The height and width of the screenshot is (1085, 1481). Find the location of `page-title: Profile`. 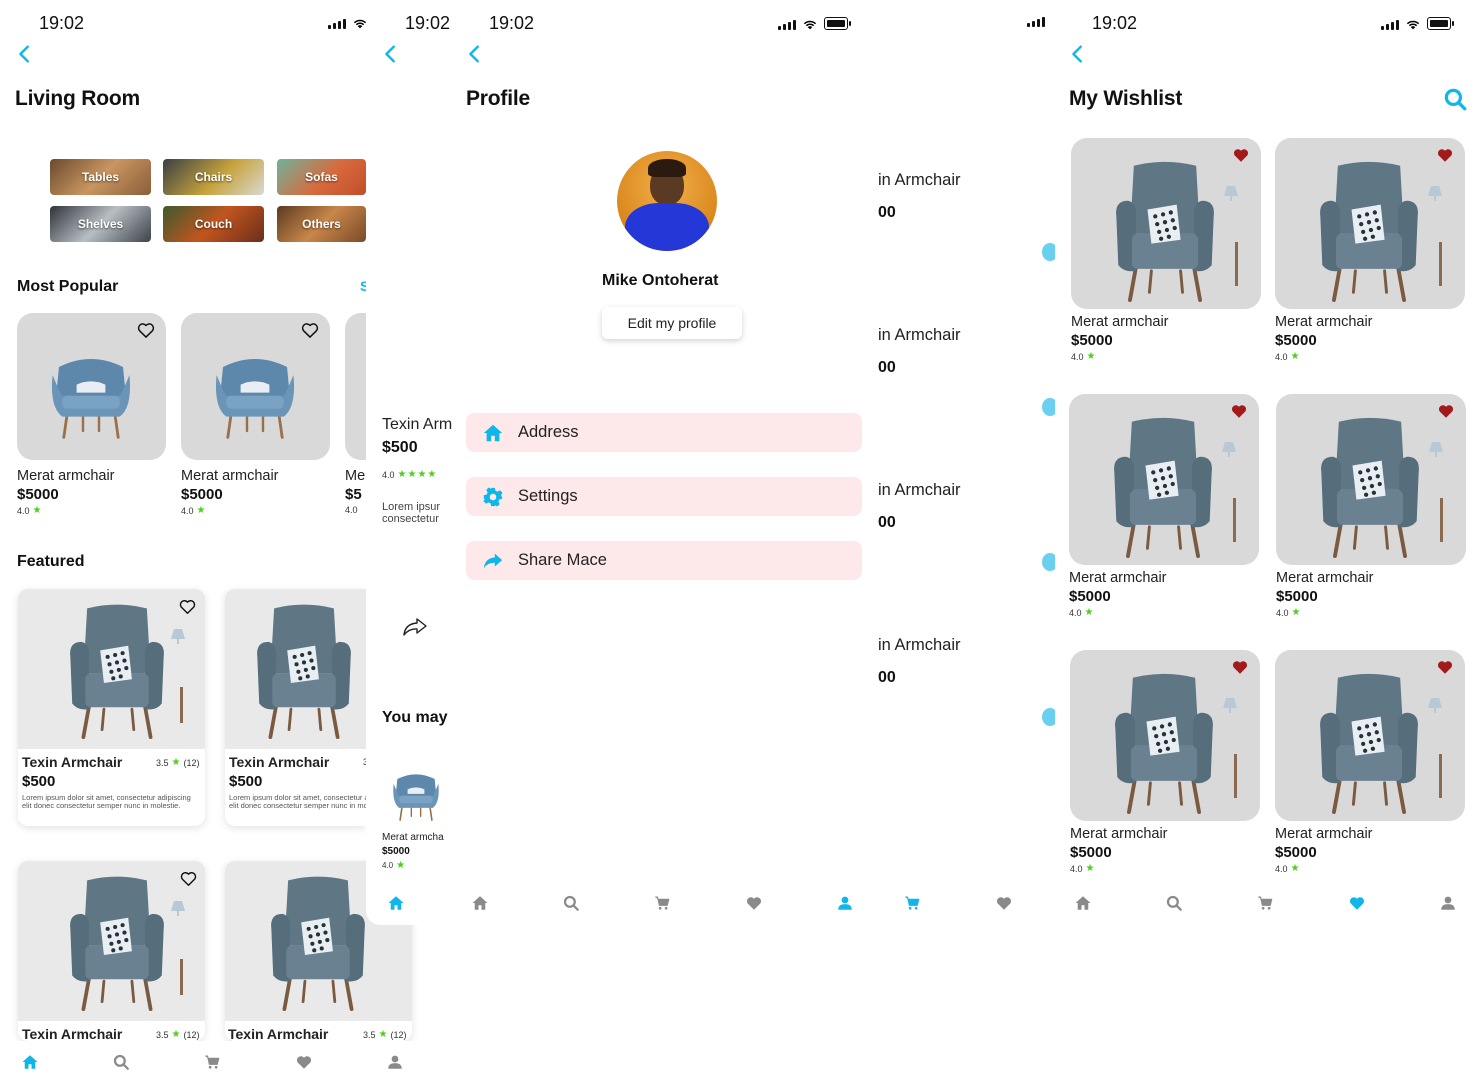

page-title: Profile is located at coordinates (498, 98).